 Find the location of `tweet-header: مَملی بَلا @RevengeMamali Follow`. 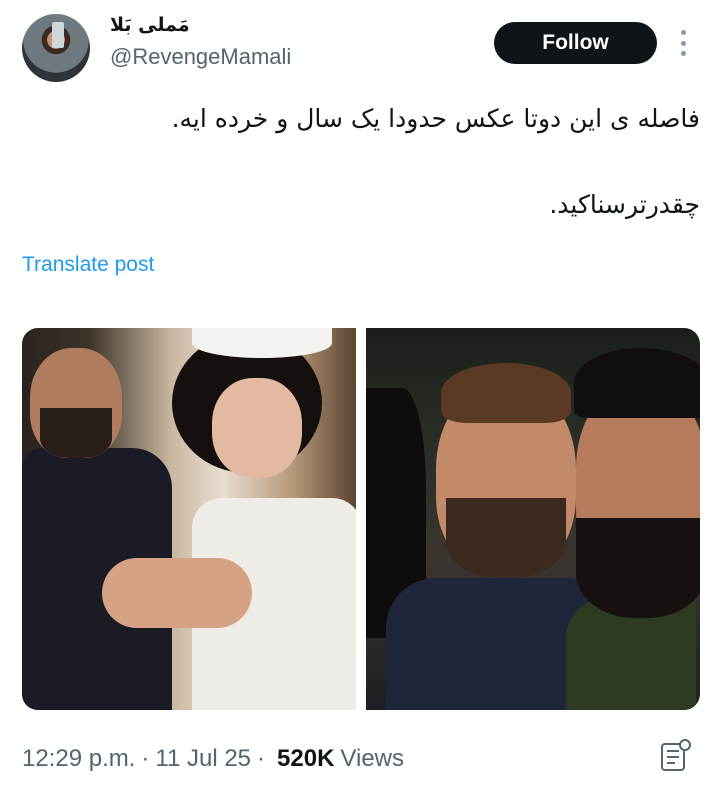

tweet-header: مَملی بَلا @RevengeMamali Follow is located at coordinates (360, 45).